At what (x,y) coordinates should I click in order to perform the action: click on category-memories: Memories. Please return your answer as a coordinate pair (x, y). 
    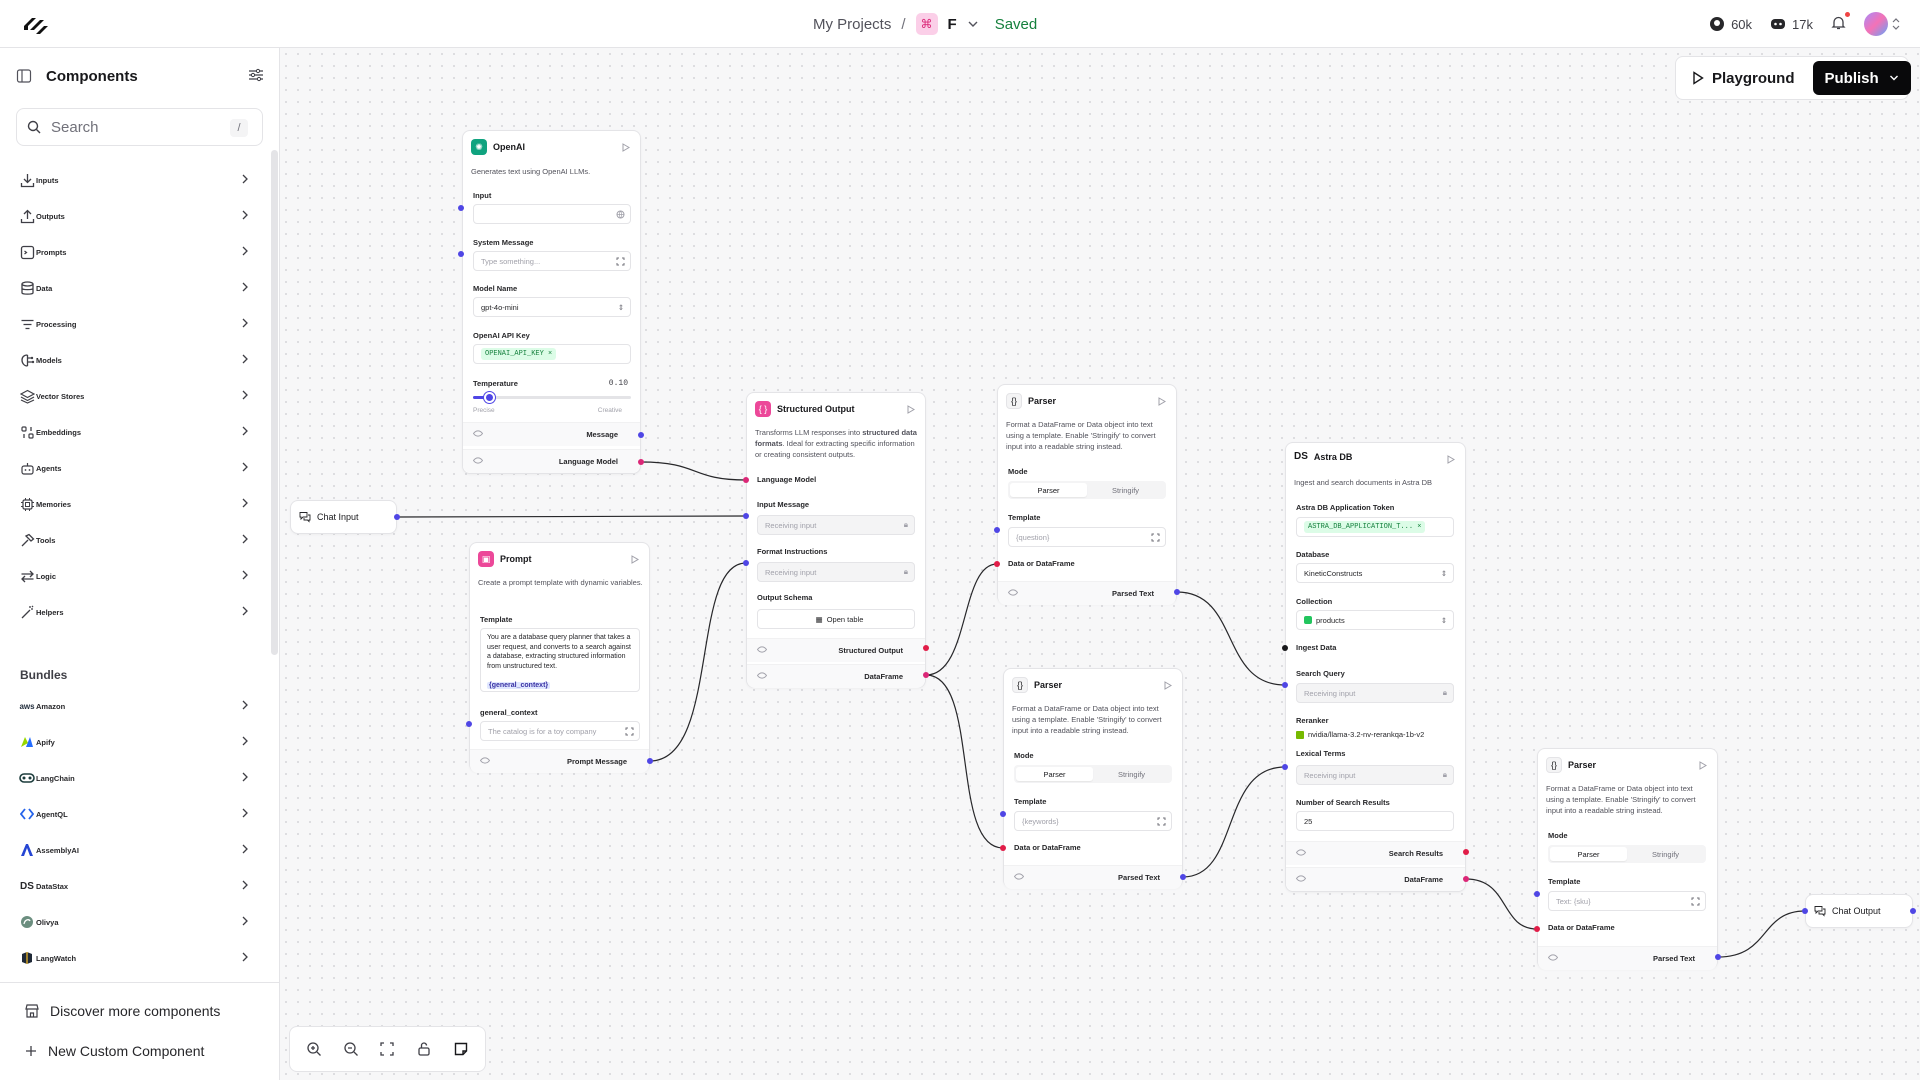
    Looking at the image, I should click on (138, 504).